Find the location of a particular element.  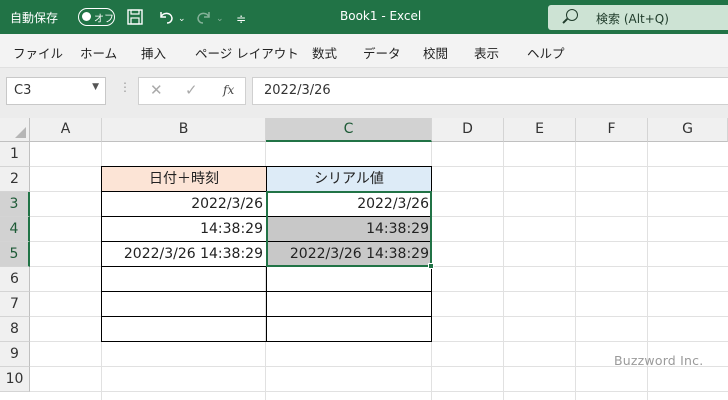

select-all-icon is located at coordinates (20, 132).